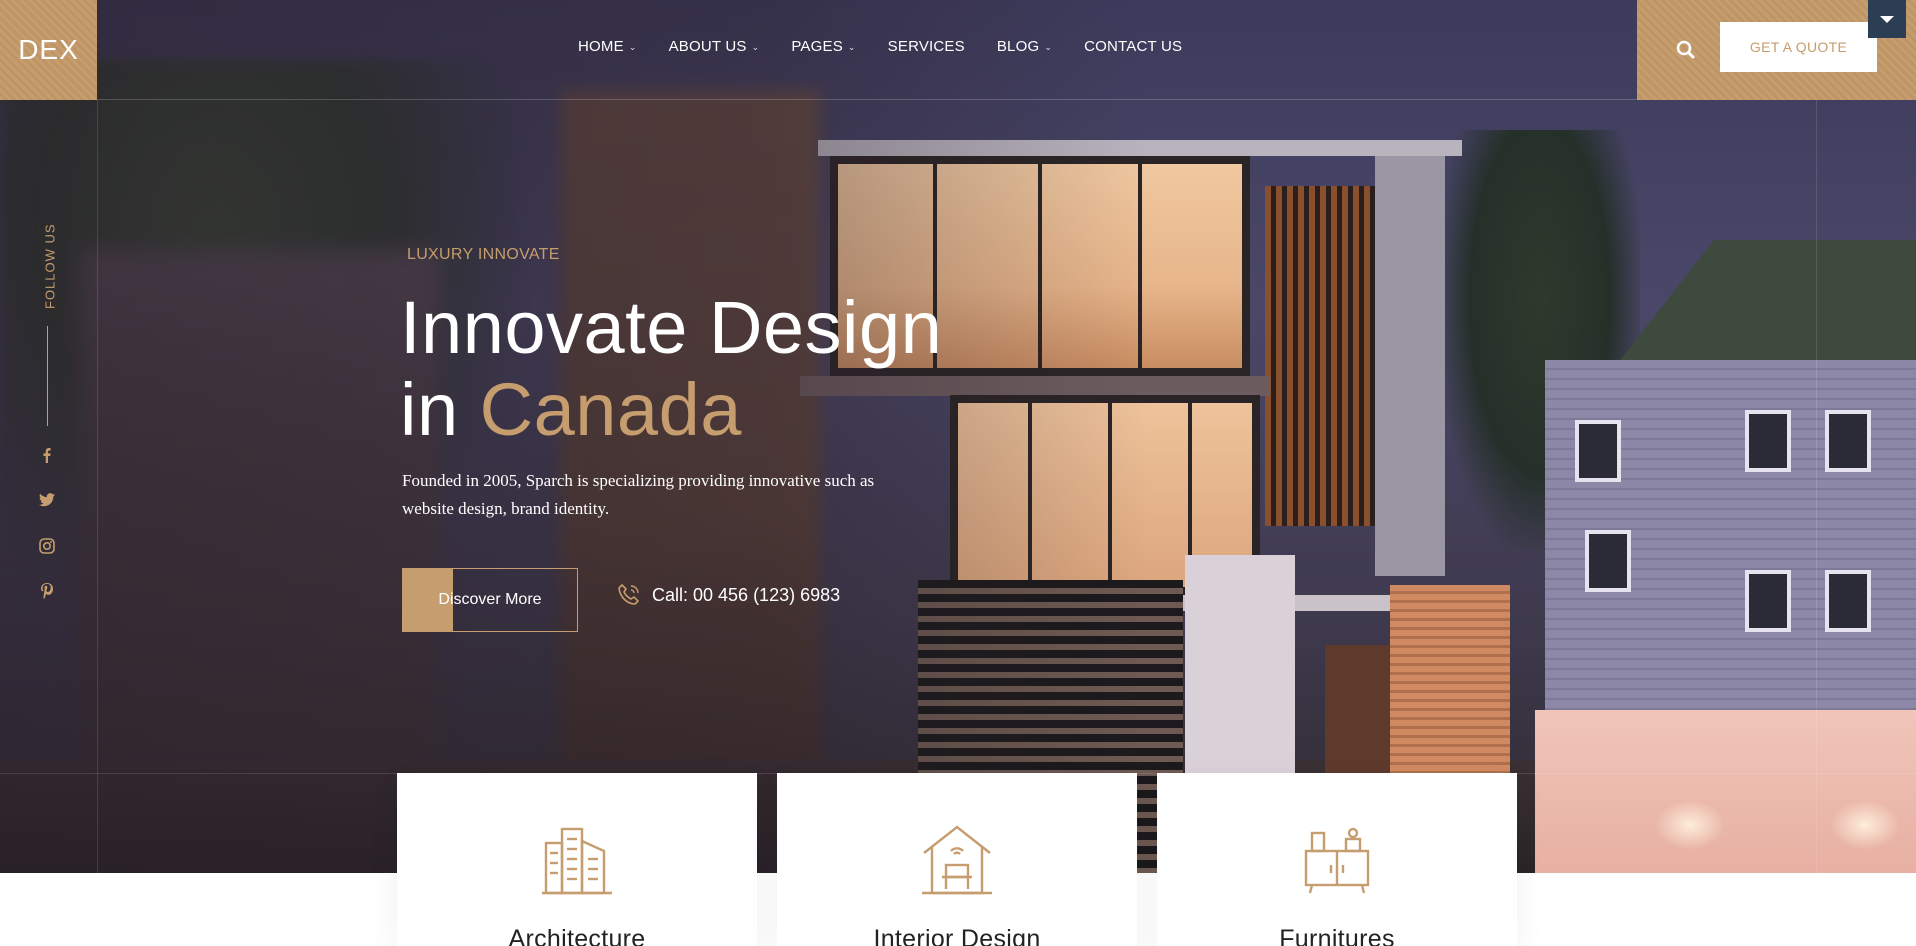 The image size is (1916, 946). What do you see at coordinates (48, 50) in the screenshot?
I see `logo: DEX` at bounding box center [48, 50].